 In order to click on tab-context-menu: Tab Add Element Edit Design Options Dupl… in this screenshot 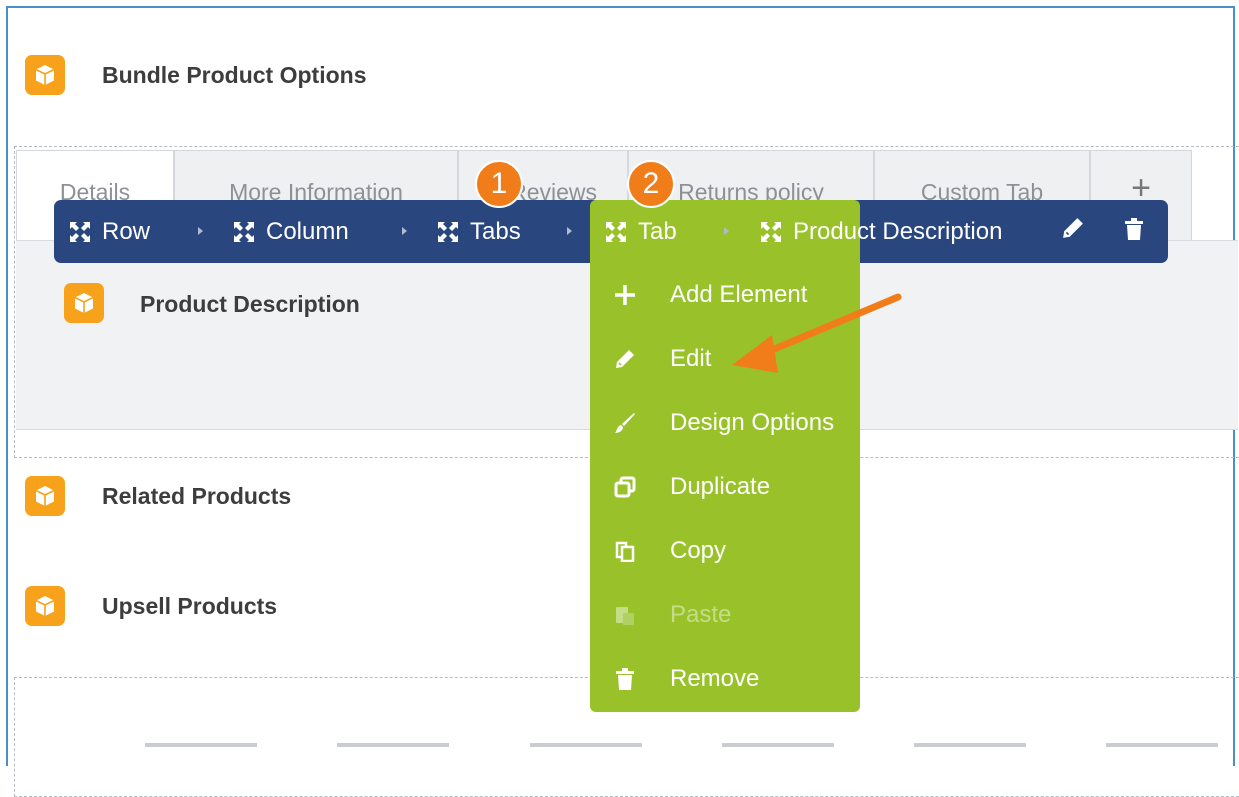, I will do `click(725, 456)`.